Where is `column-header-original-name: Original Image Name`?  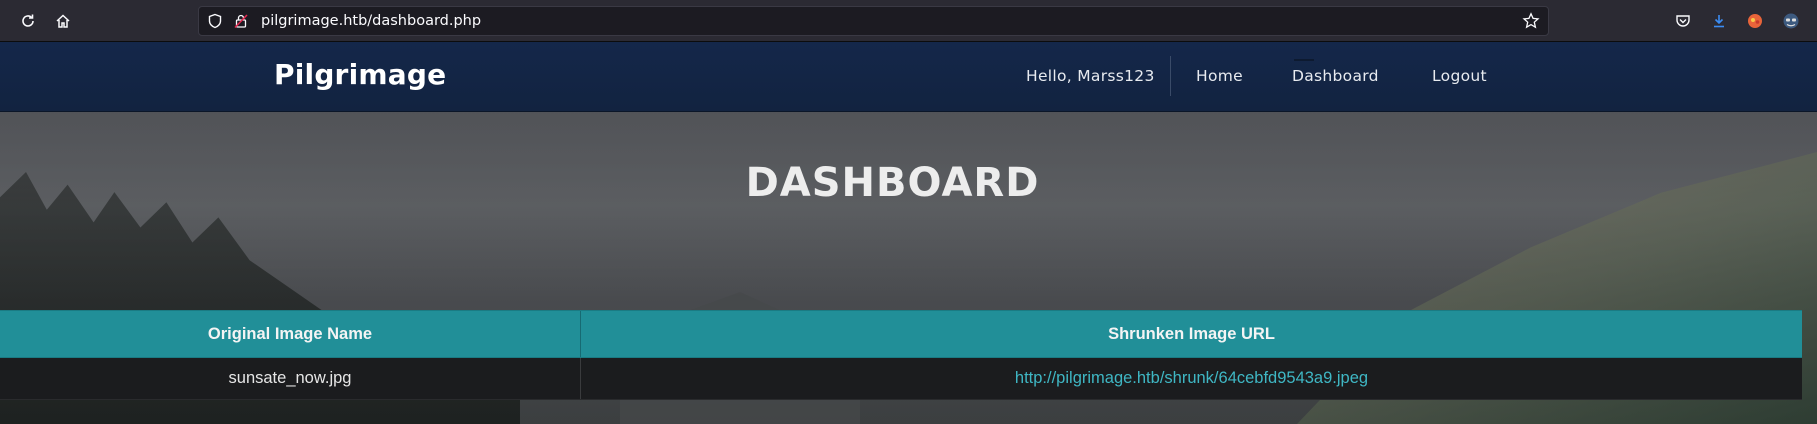 column-header-original-name: Original Image Name is located at coordinates (290, 334).